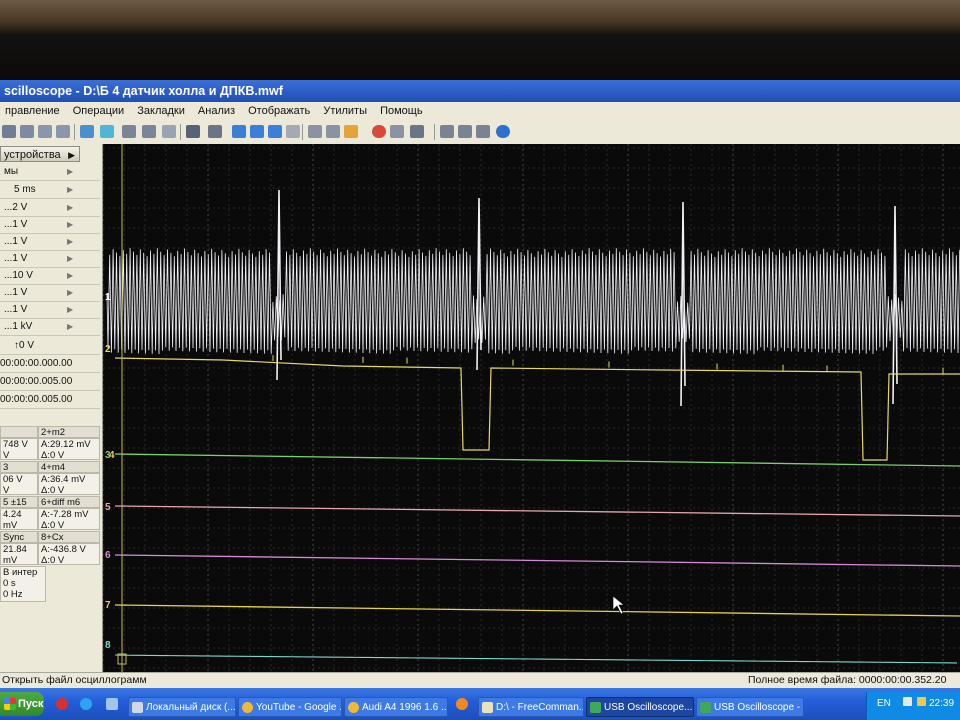 This screenshot has height=720, width=960. I want to click on check-marked-icon, so click(275, 131).